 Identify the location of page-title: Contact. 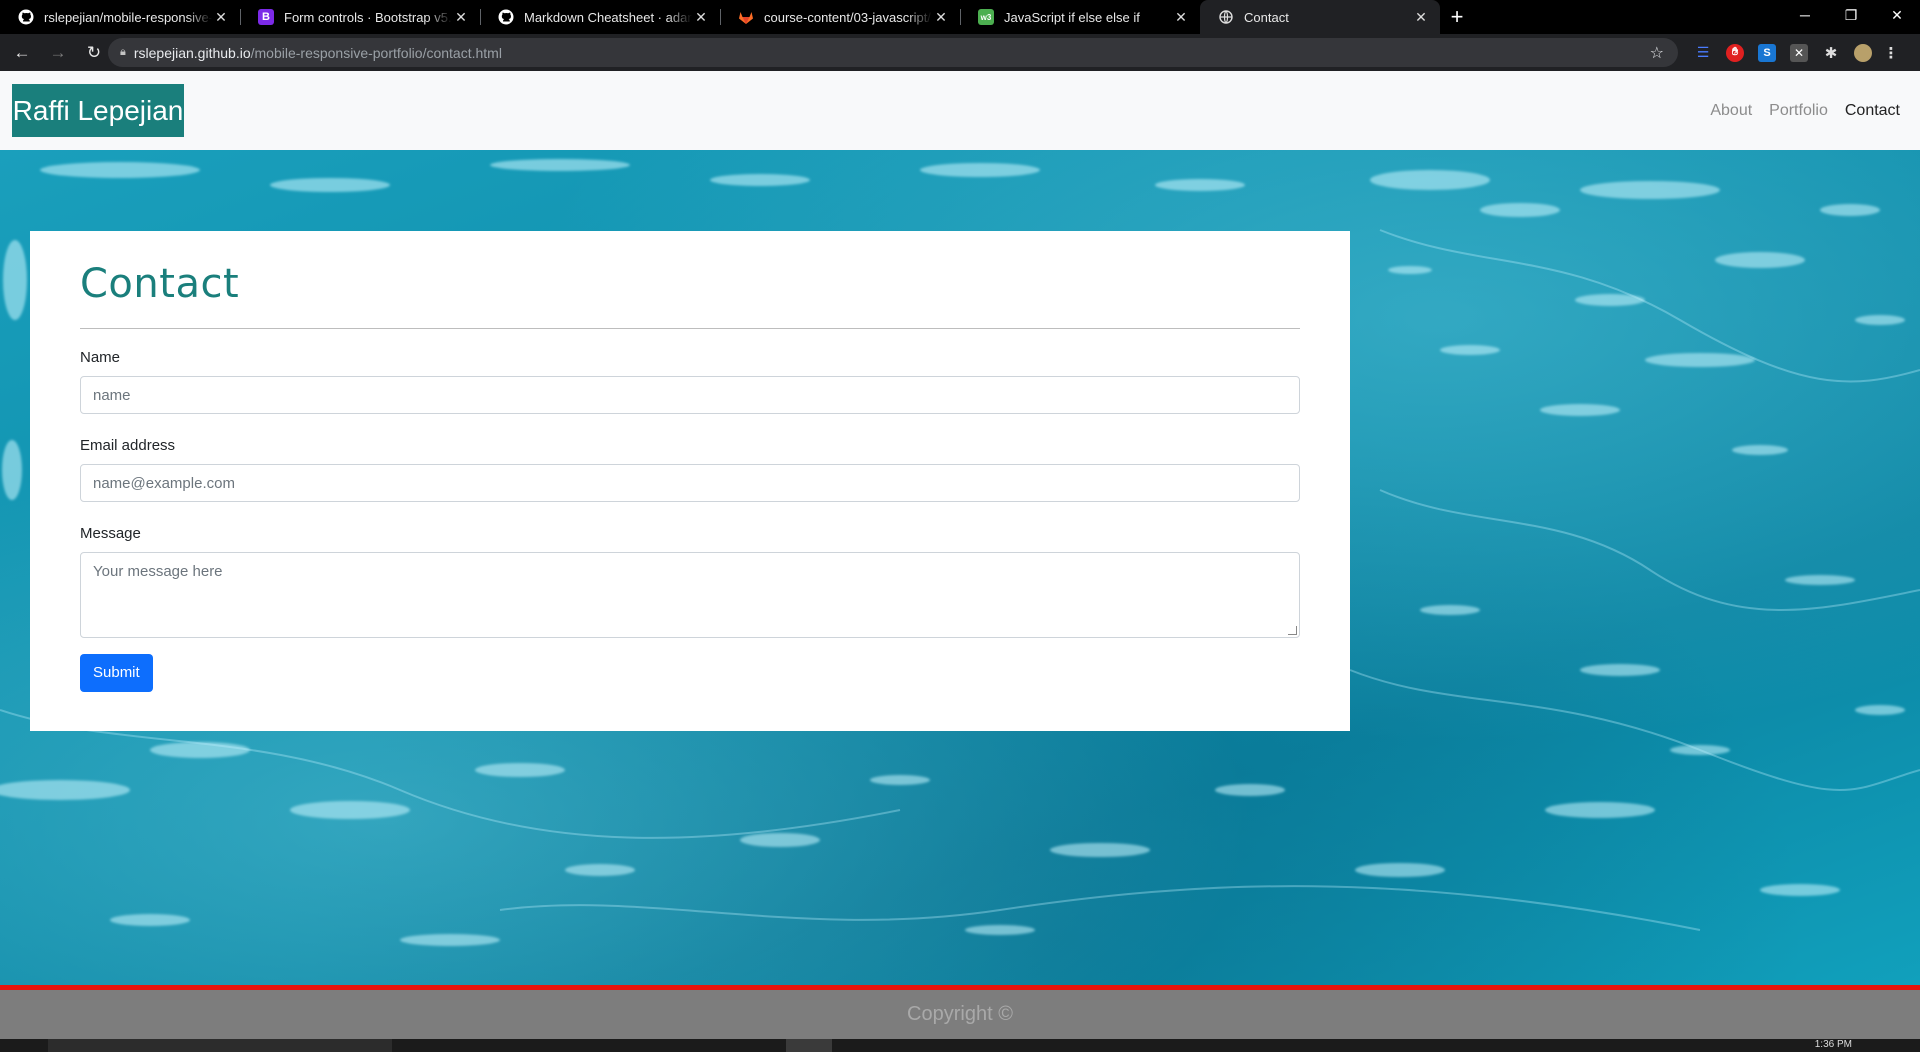
(160, 284).